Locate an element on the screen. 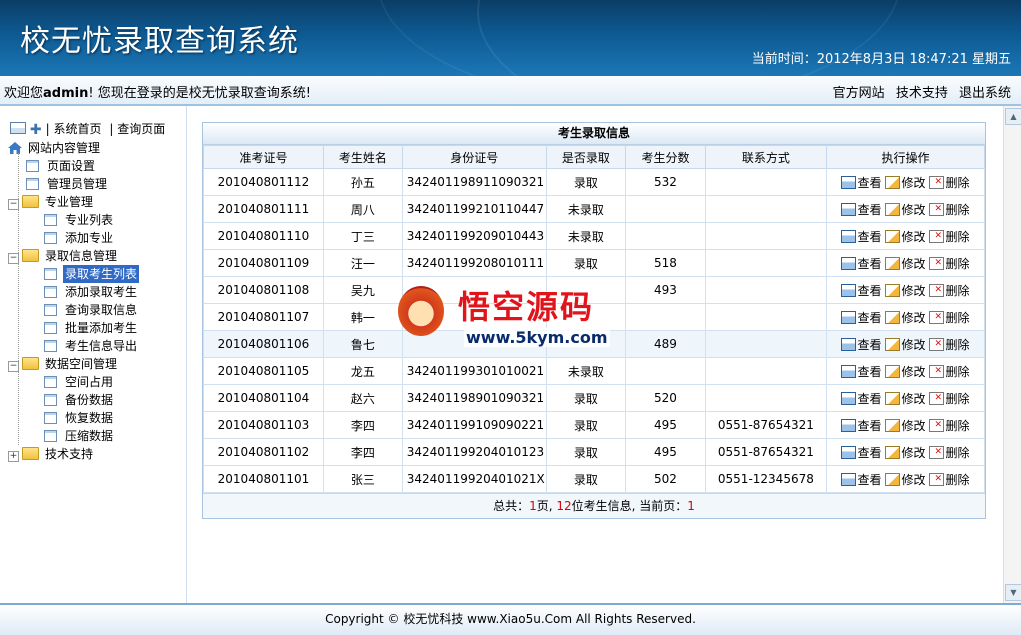 Image resolution: width=1021 pixels, height=635 pixels. tree-item: 恢复数据 is located at coordinates (73, 418).